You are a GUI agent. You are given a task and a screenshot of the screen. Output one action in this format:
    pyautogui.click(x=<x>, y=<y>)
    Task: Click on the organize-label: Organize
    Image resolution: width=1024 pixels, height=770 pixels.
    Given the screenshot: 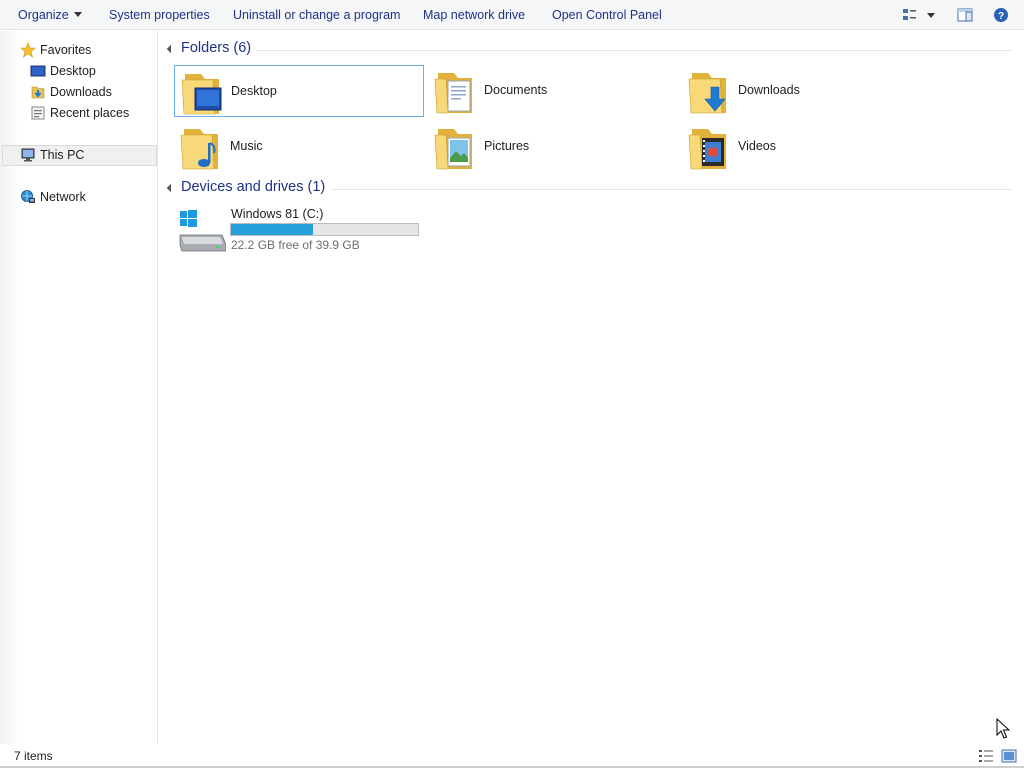 What is the action you would take?
    pyautogui.click(x=43, y=15)
    